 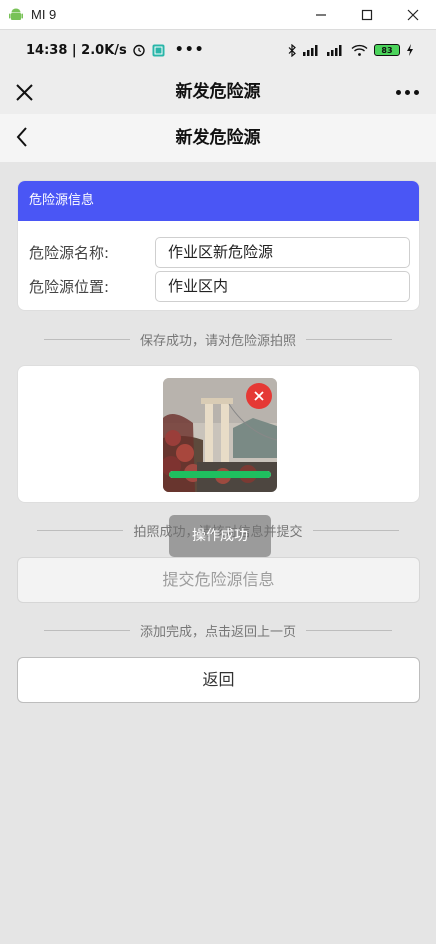 I want to click on upload-progress-fill, so click(x=220, y=474).